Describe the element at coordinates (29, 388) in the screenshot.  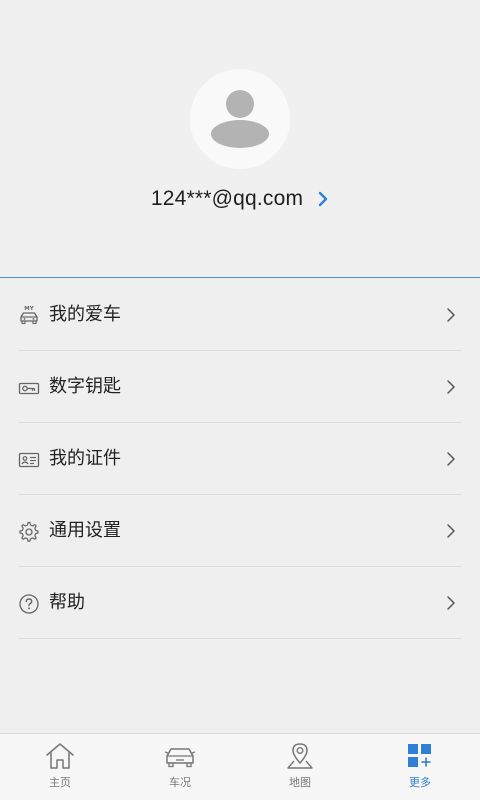
I see `key-icon` at that location.